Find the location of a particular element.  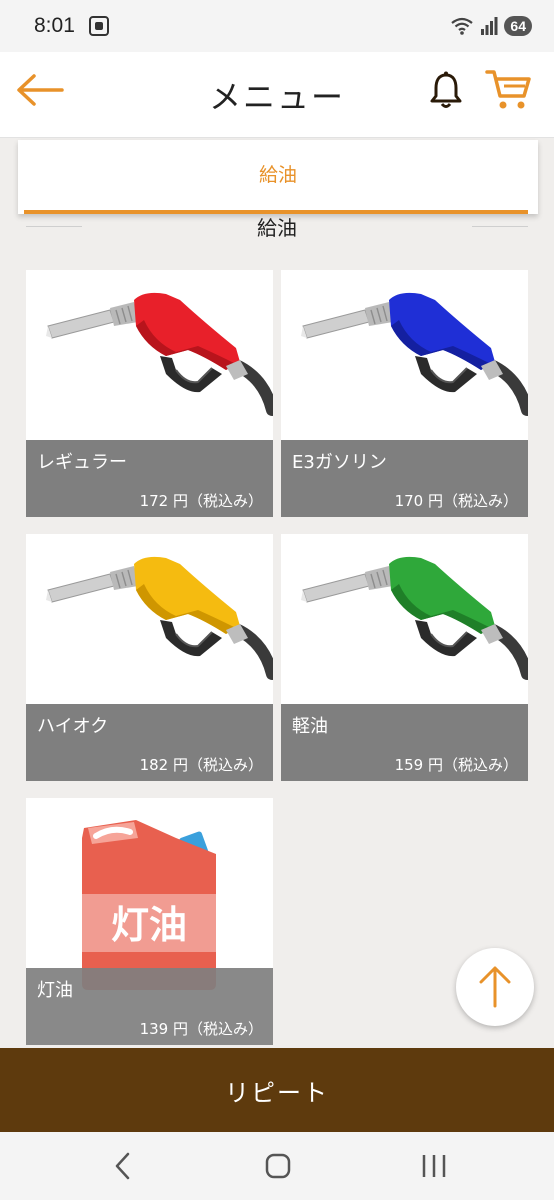

cart-button is located at coordinates (508, 89).